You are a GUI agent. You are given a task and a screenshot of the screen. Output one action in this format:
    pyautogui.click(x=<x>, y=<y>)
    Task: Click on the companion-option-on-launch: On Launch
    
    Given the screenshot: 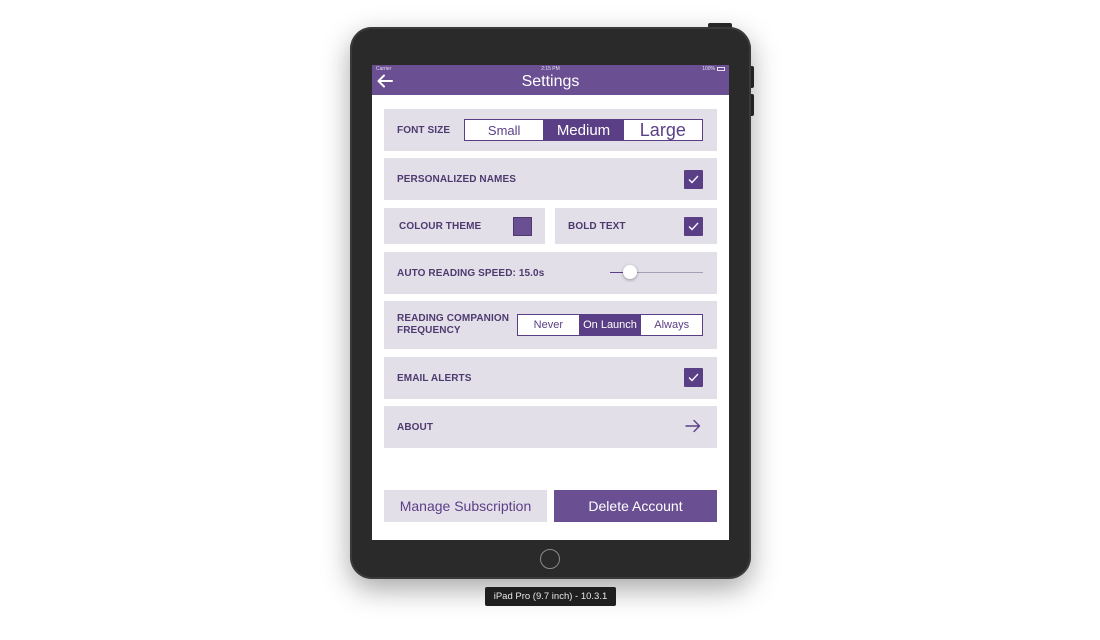 What is the action you would take?
    pyautogui.click(x=609, y=325)
    